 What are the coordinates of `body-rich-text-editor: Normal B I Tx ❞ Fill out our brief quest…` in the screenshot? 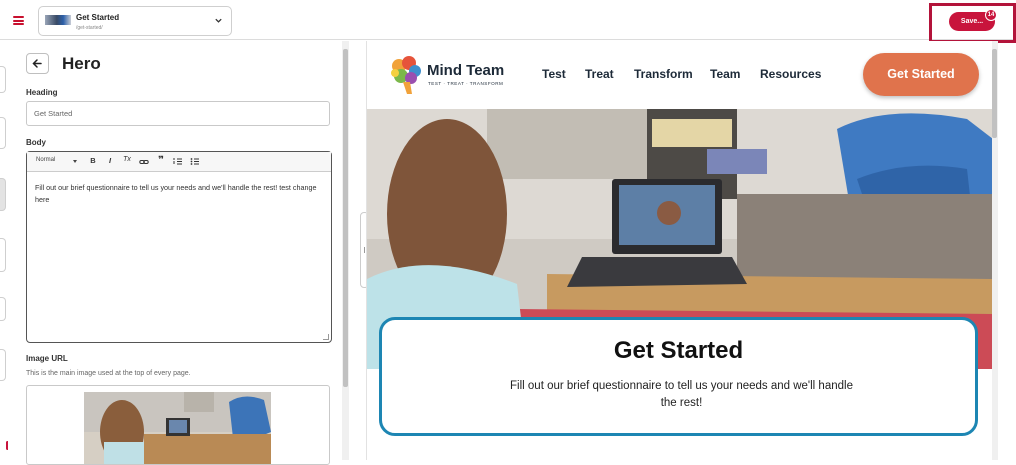 It's located at (179, 247).